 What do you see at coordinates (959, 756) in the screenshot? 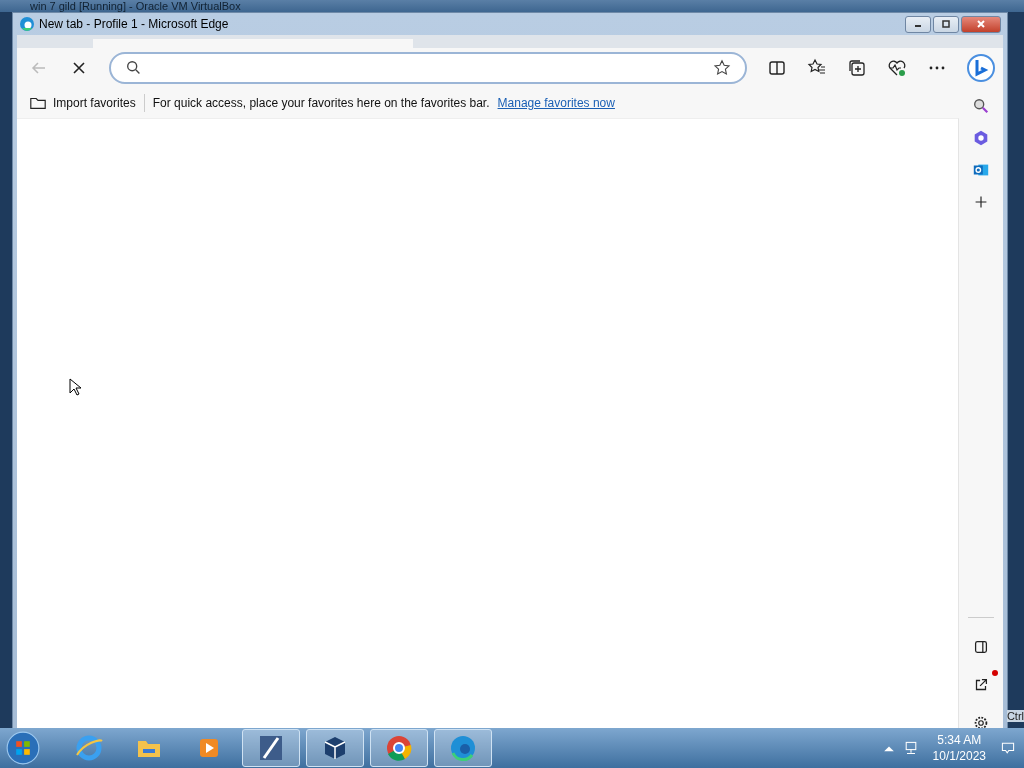
I see `clock-date: 10/1/2023` at bounding box center [959, 756].